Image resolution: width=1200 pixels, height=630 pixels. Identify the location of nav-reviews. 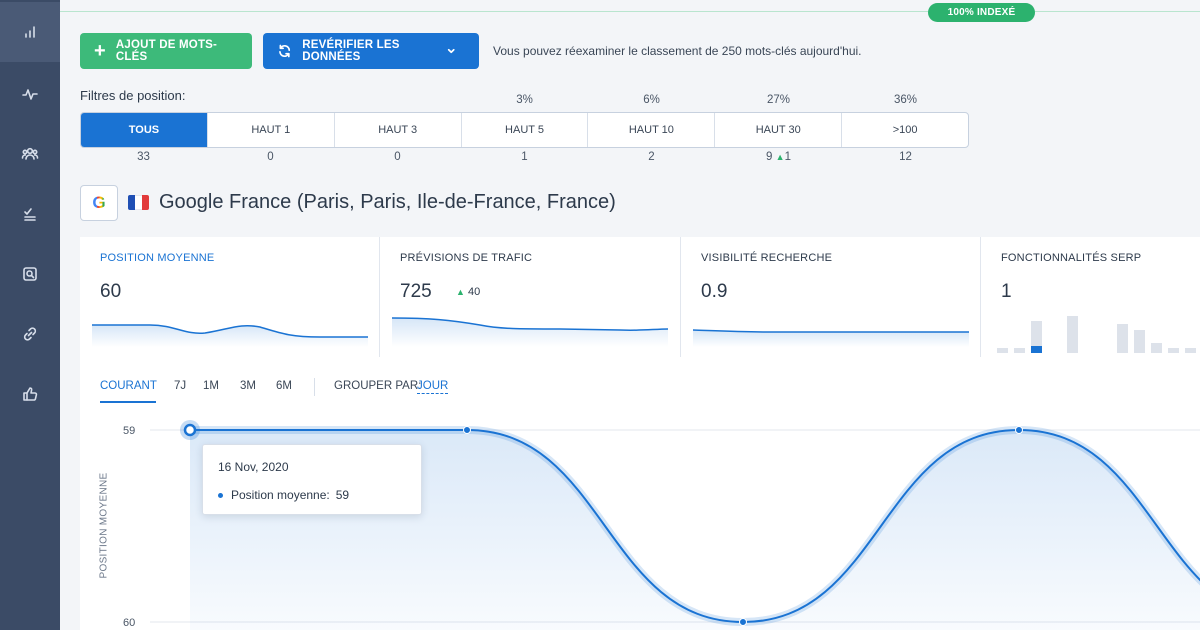
(30, 394).